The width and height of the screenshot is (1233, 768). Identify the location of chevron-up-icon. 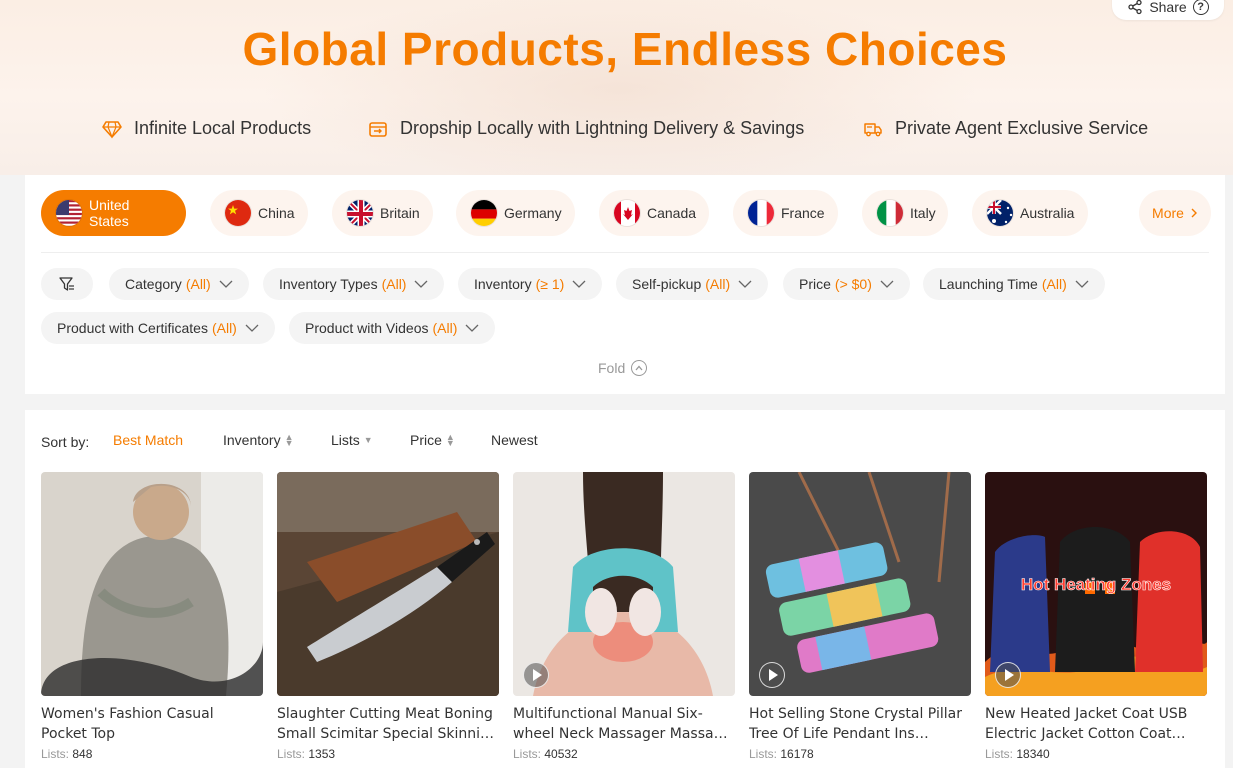
(639, 368).